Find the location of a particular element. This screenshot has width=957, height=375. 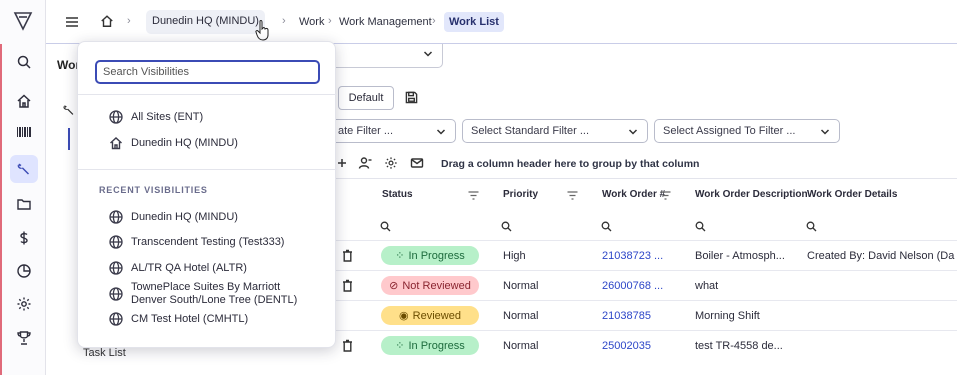

mail-icon is located at coordinates (417, 163).